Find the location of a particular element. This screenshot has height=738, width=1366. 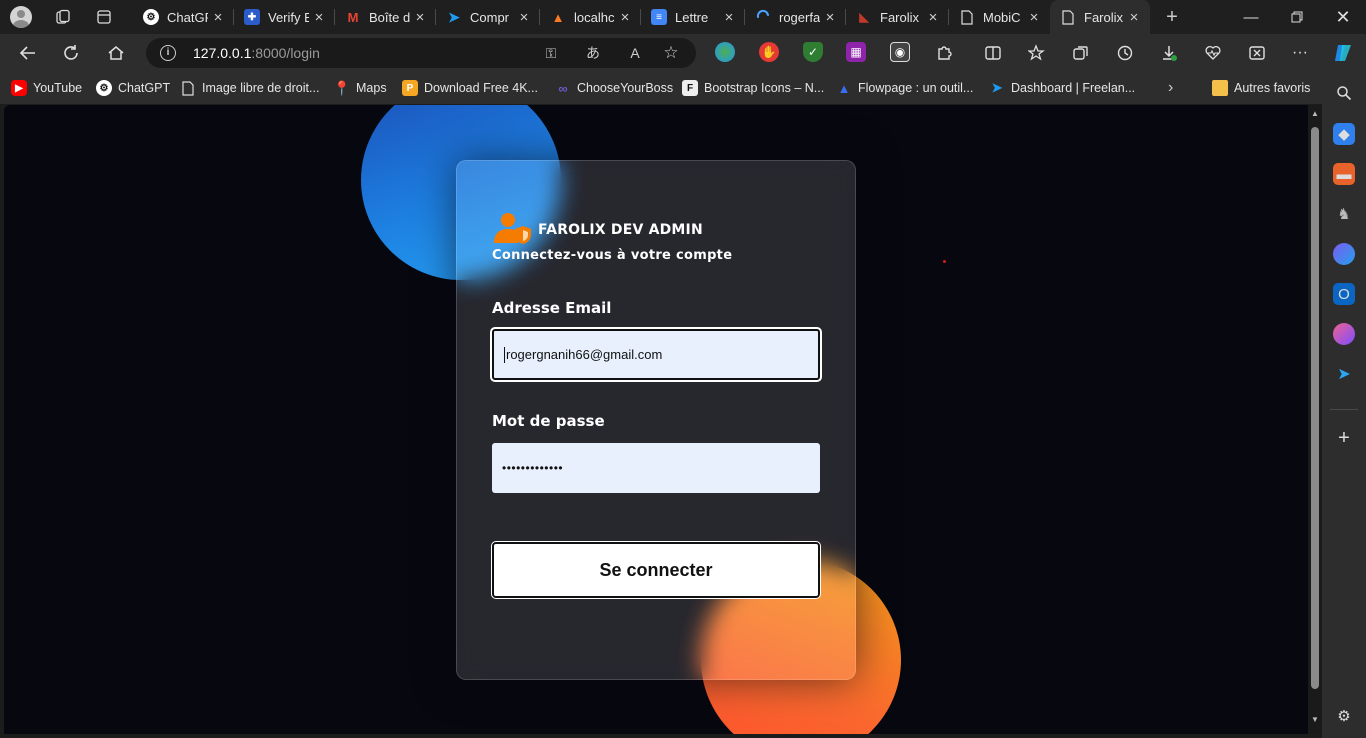

tab-gmail: M Boîte d × is located at coordinates (385, 17).